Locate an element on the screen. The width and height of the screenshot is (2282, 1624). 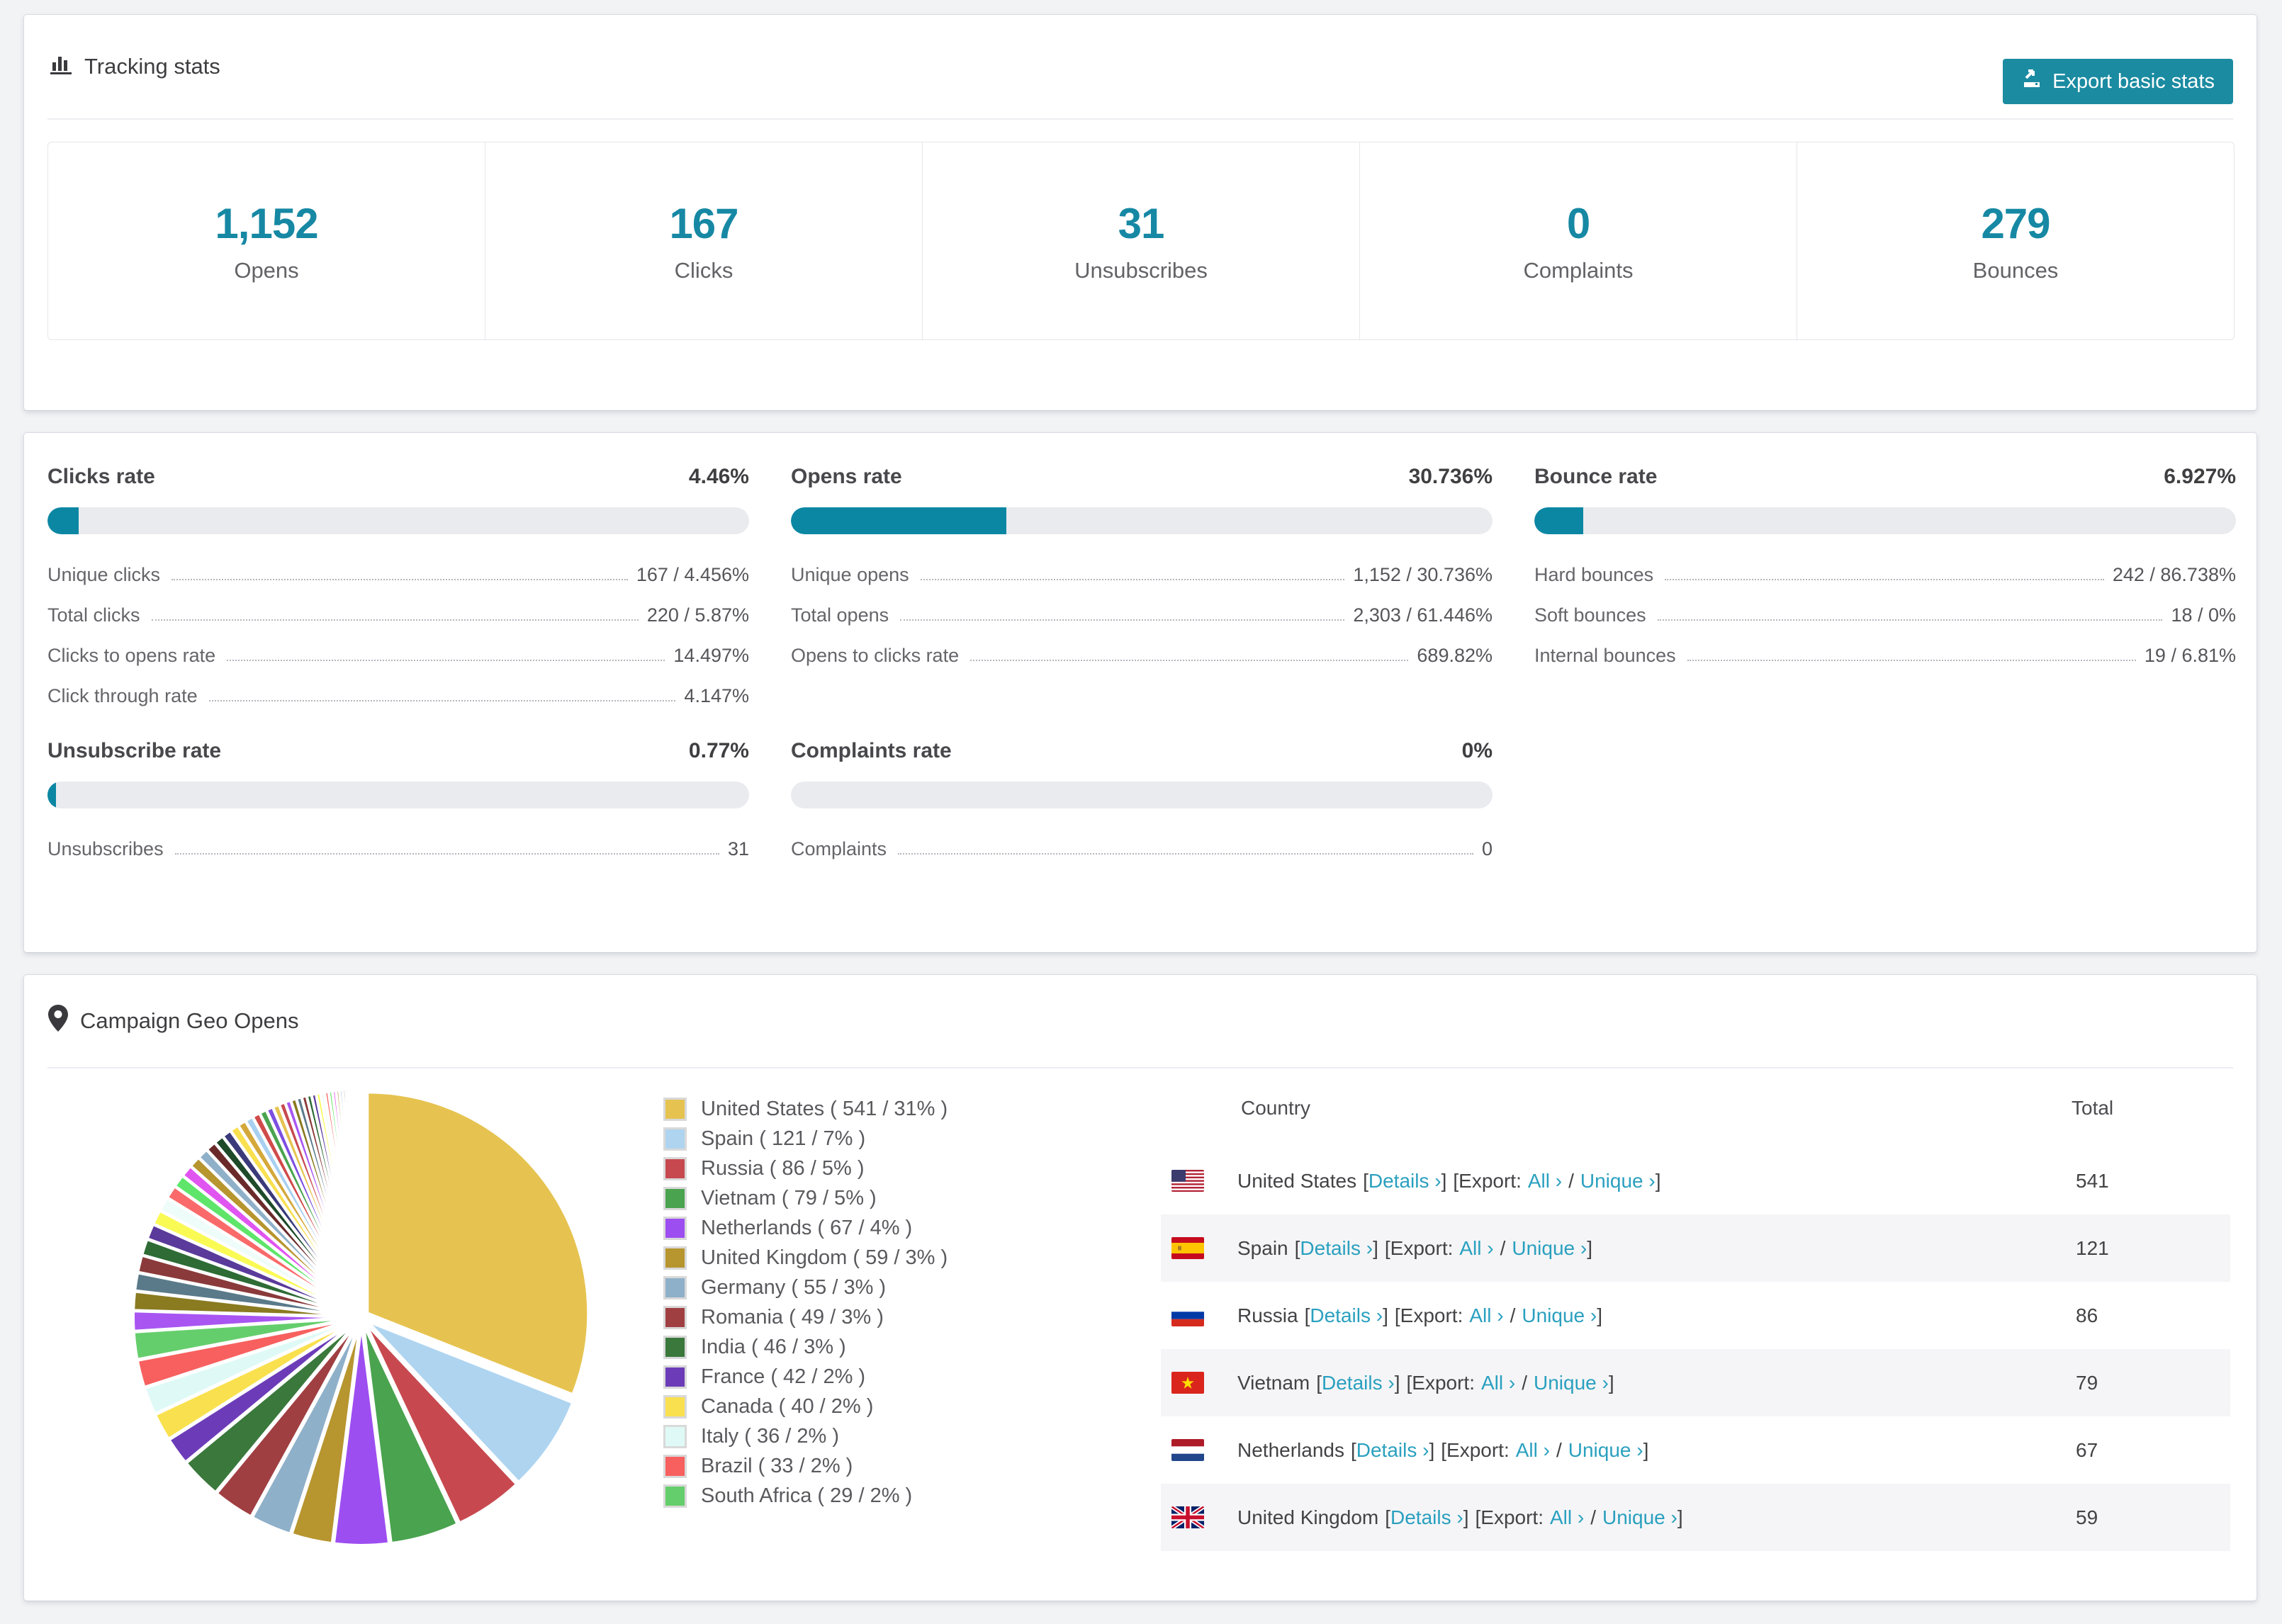
legend-item: India ( 46 / 3% ) is located at coordinates (806, 1347).